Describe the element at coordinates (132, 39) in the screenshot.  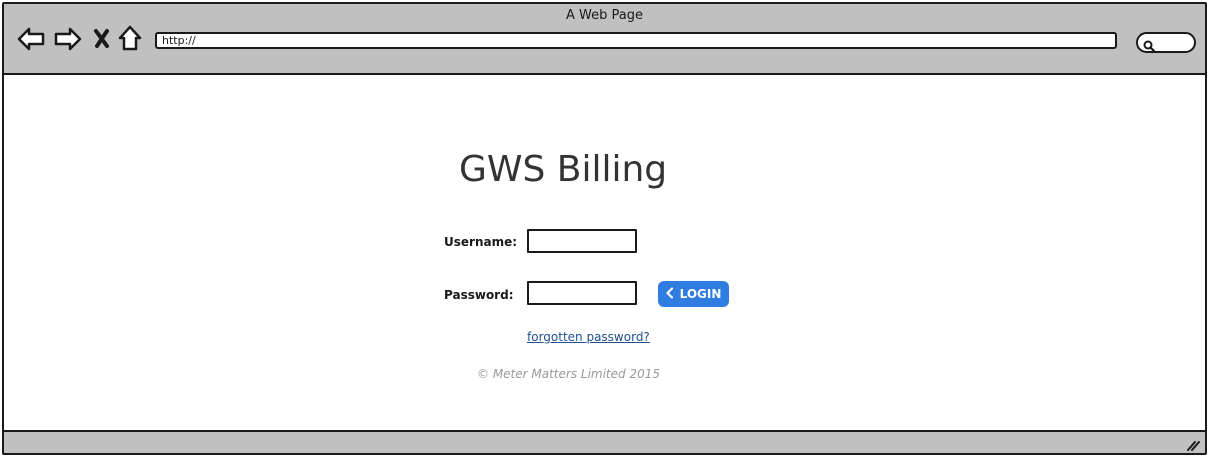
I see `home-icon` at that location.